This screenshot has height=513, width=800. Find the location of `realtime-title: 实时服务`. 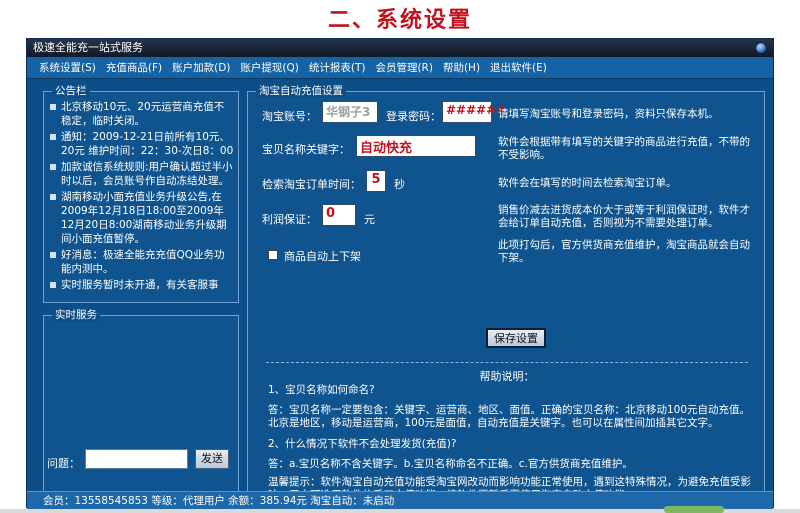

realtime-title: 实时服务 is located at coordinates (76, 315).